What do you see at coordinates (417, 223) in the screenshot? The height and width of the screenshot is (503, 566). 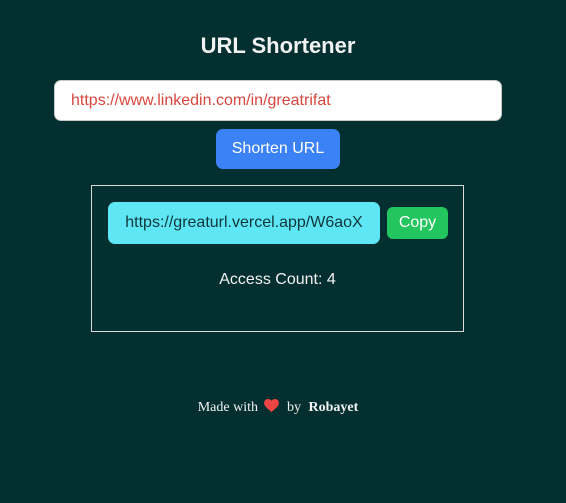 I see `copy-button: Copy` at bounding box center [417, 223].